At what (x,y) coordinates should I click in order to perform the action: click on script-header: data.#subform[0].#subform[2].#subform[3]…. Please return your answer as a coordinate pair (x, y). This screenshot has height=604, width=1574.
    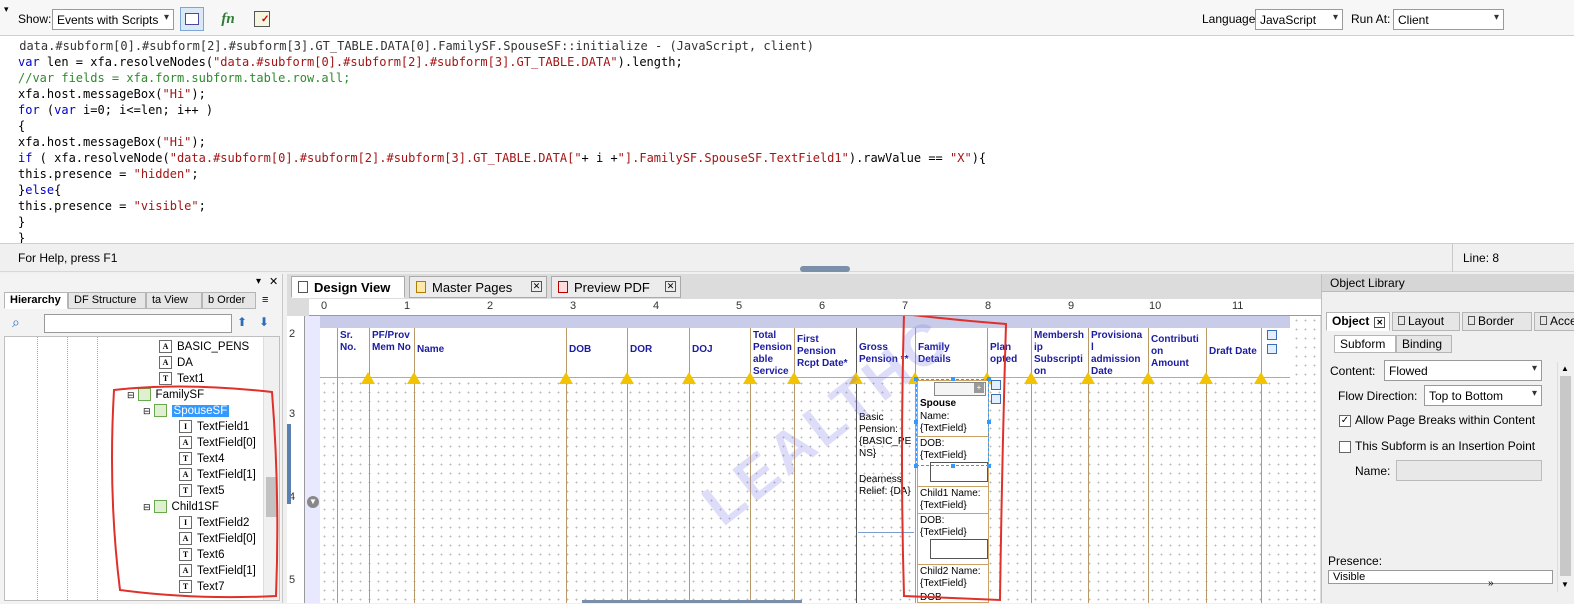
    Looking at the image, I should click on (413, 46).